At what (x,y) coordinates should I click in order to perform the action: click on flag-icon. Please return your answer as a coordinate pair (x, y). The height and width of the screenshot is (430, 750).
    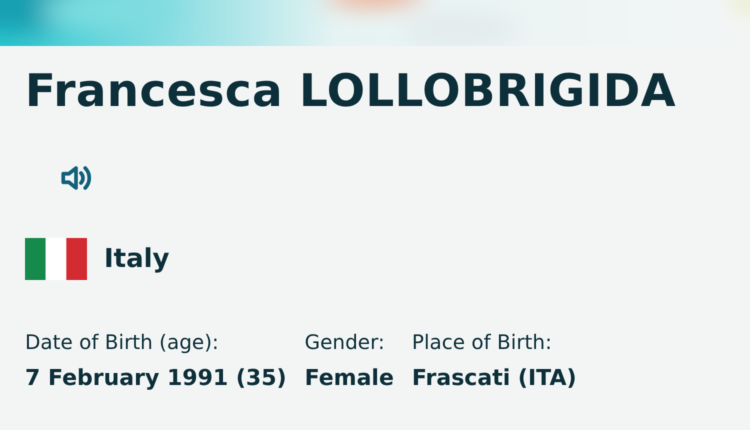
    Looking at the image, I should click on (56, 259).